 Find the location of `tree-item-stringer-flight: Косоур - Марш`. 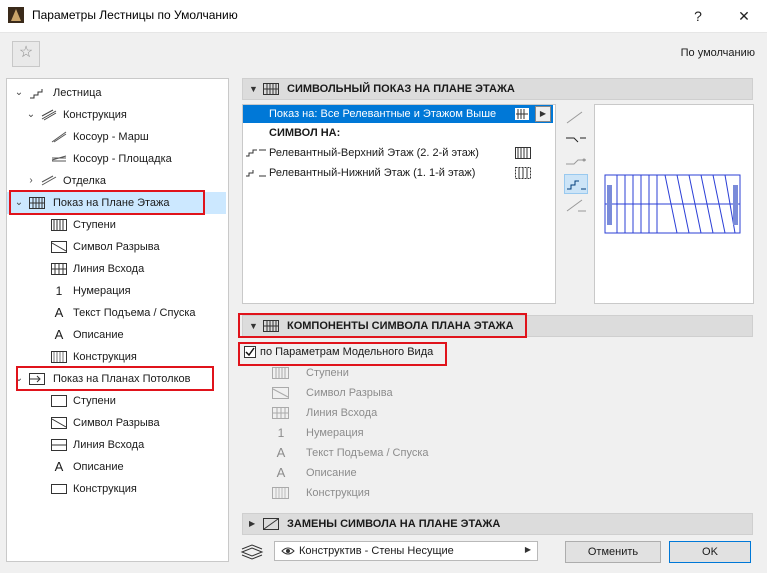

tree-item-stringer-flight: Косоур - Марш is located at coordinates (116, 137).